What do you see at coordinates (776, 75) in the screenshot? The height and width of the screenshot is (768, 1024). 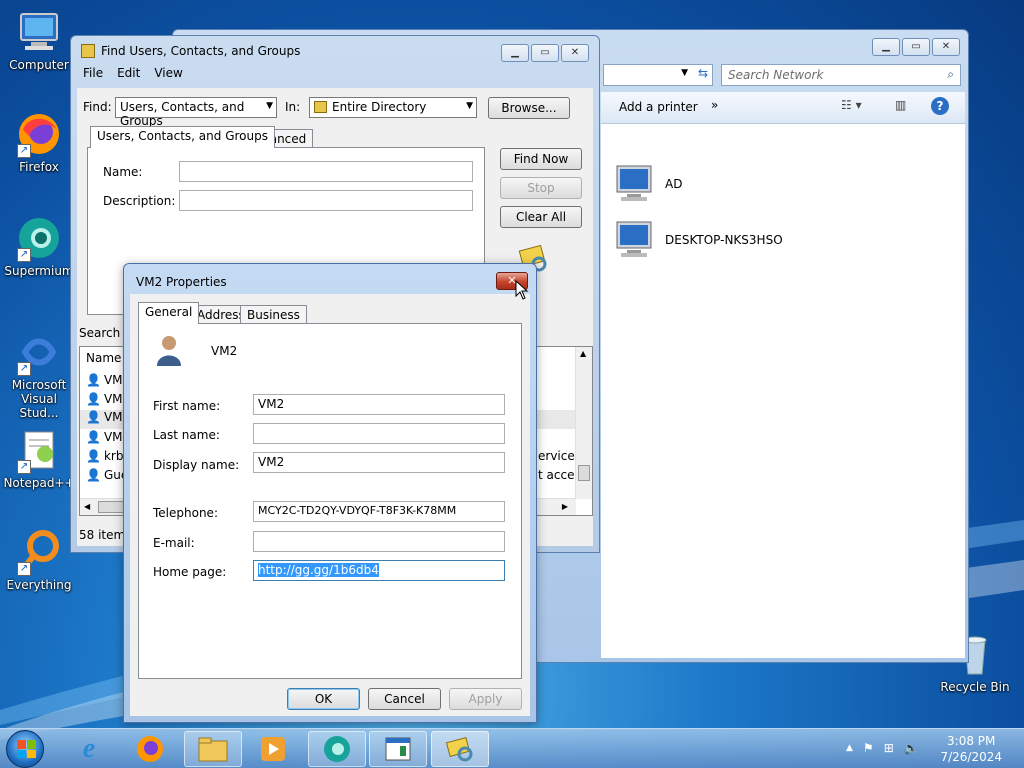 I see `search-placeholder: Search Network` at bounding box center [776, 75].